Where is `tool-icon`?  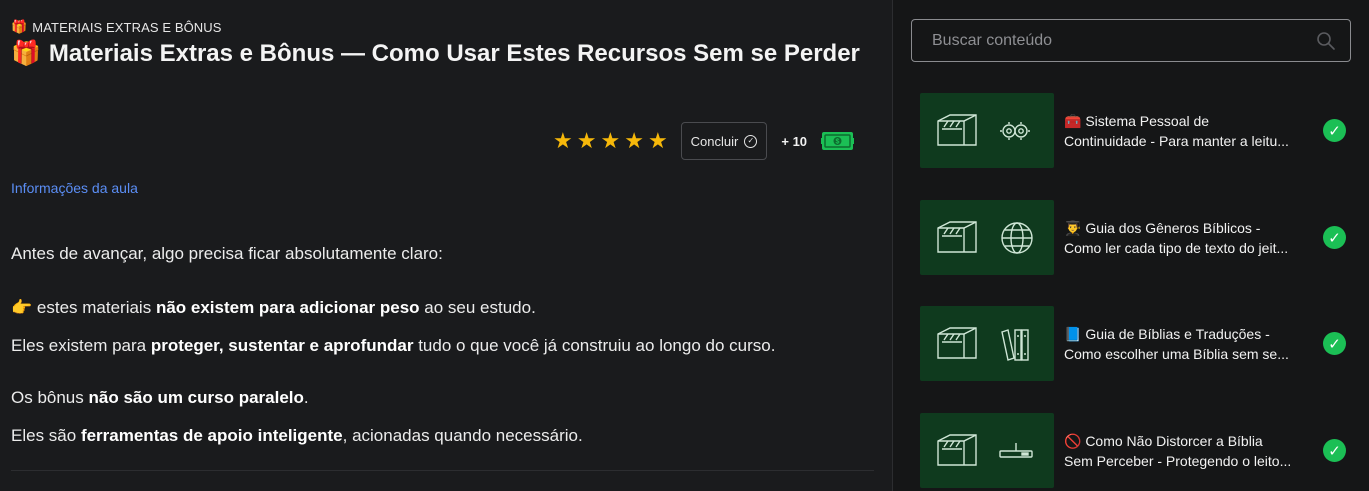 tool-icon is located at coordinates (1016, 450).